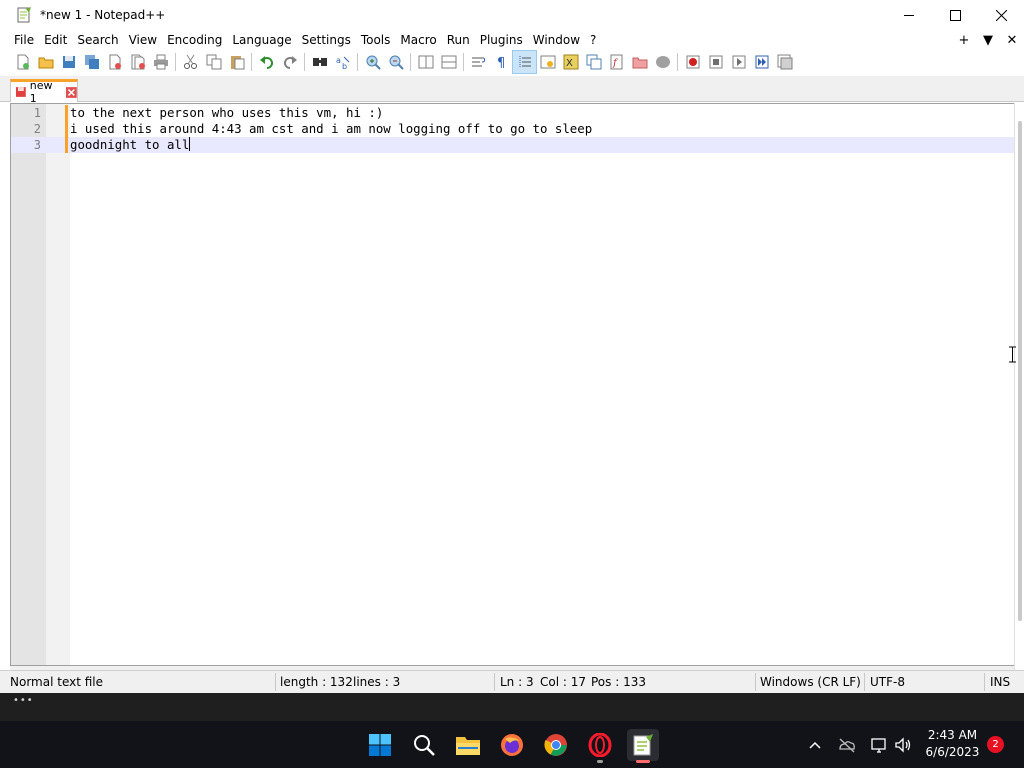  What do you see at coordinates (616, 62) in the screenshot?
I see `function-list-button: f` at bounding box center [616, 62].